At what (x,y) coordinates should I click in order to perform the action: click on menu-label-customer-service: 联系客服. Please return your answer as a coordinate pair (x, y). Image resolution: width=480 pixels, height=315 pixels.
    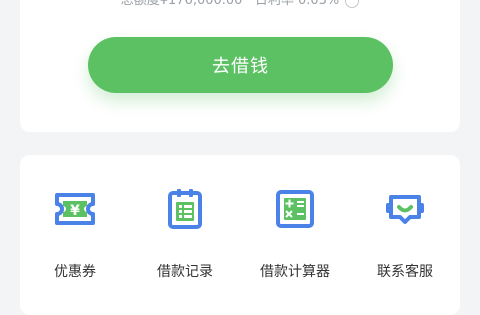
    Looking at the image, I should click on (405, 272).